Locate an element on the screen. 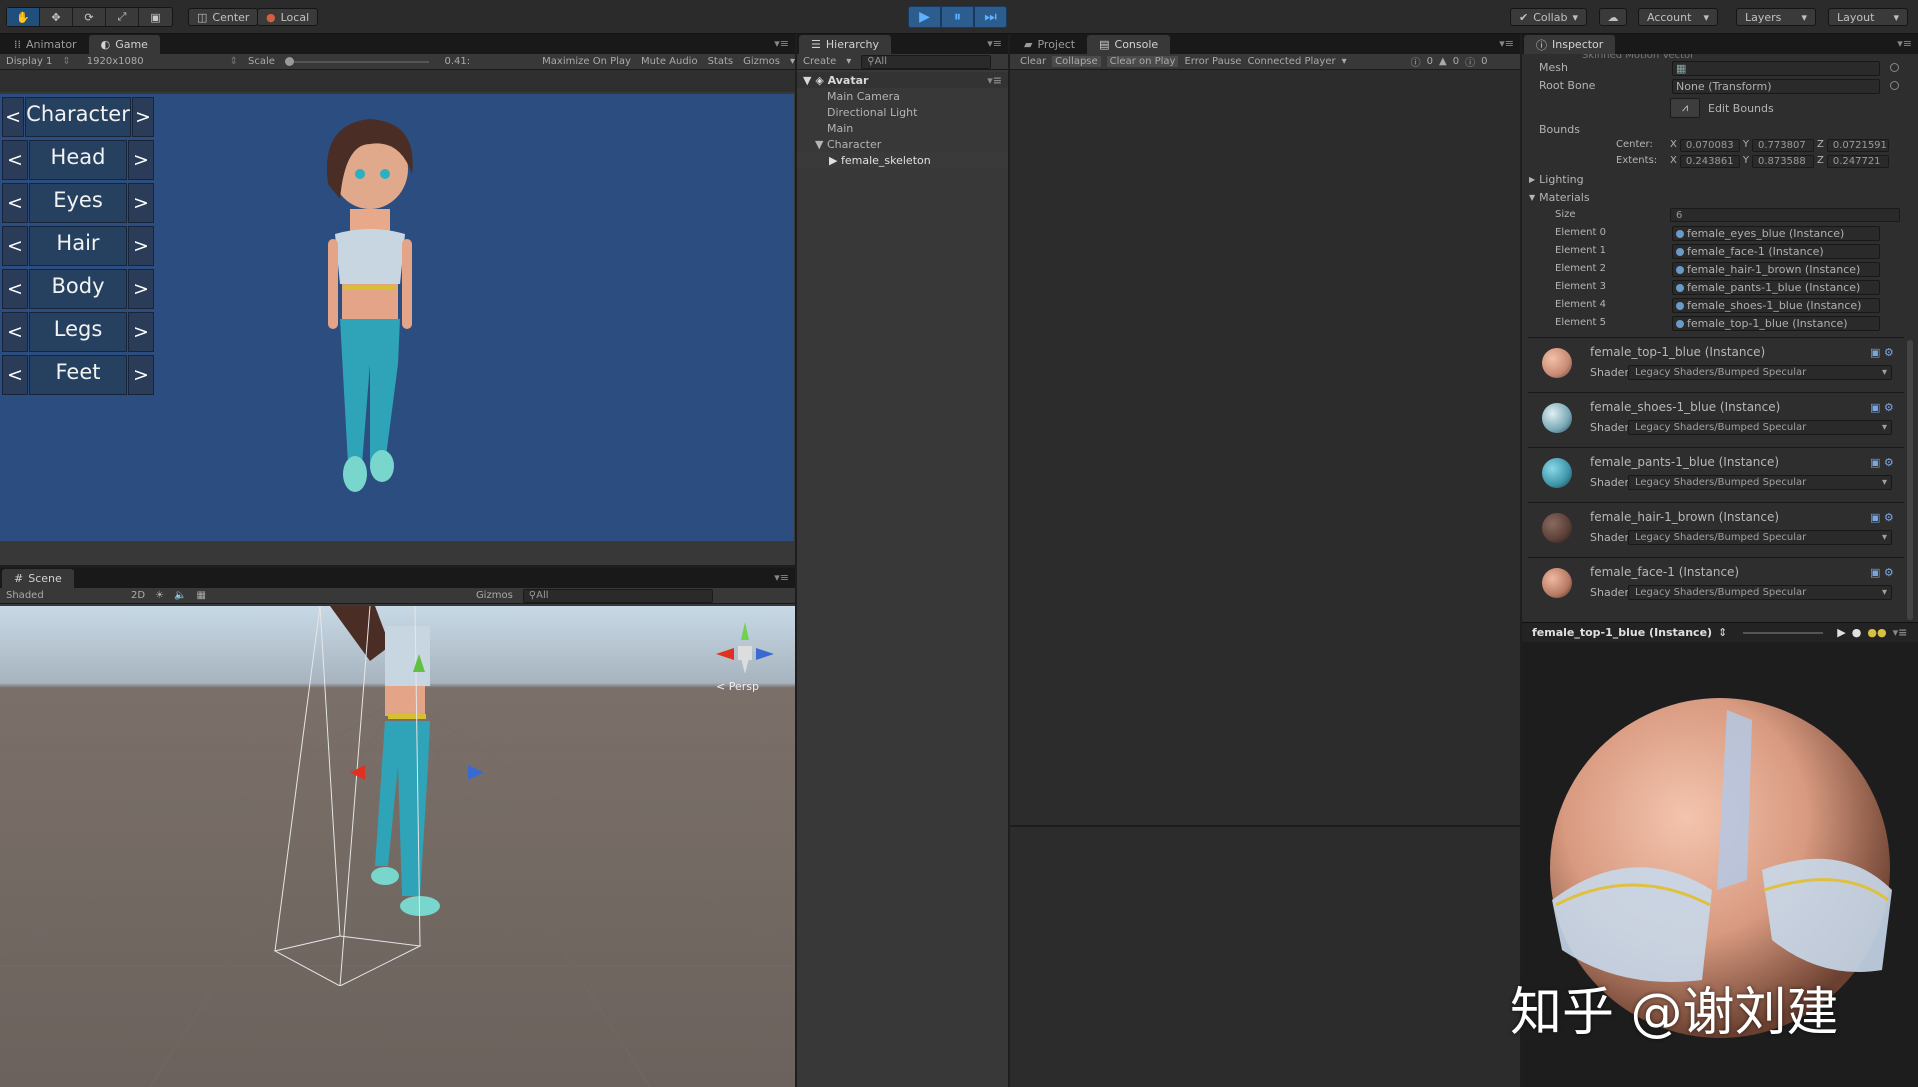 This screenshot has height=1087, width=1918. edit-bounds-button: ⩘ is located at coordinates (1685, 108).